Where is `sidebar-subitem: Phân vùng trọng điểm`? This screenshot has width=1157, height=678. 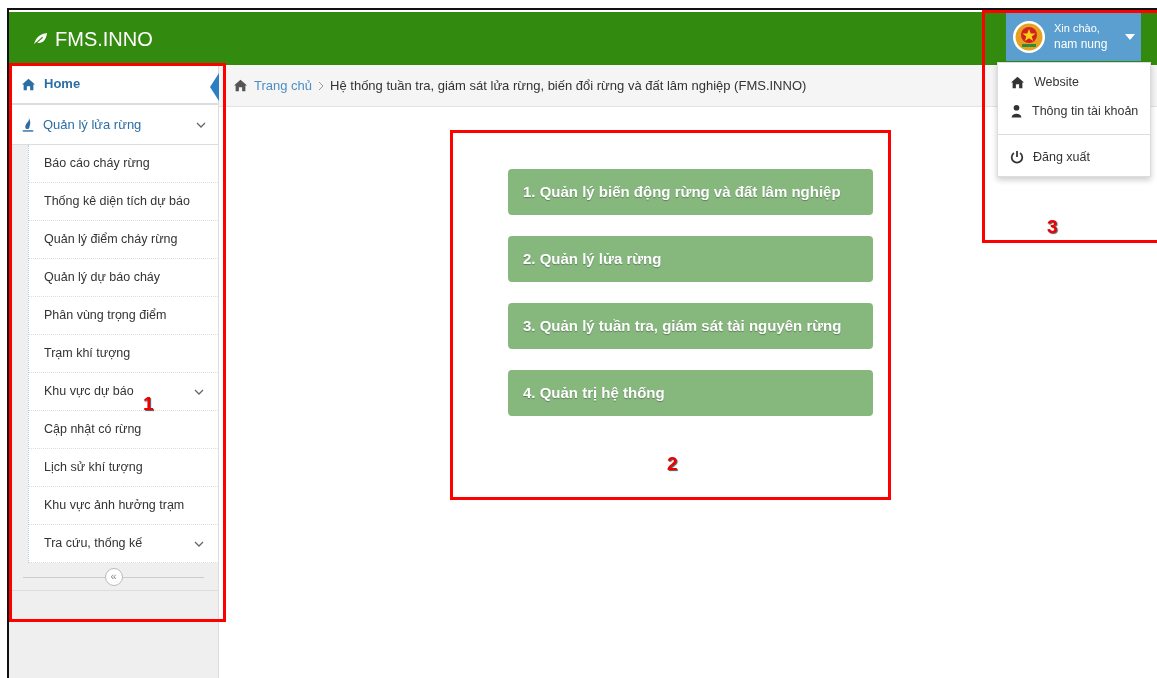 sidebar-subitem: Phân vùng trọng điểm is located at coordinates (105, 315).